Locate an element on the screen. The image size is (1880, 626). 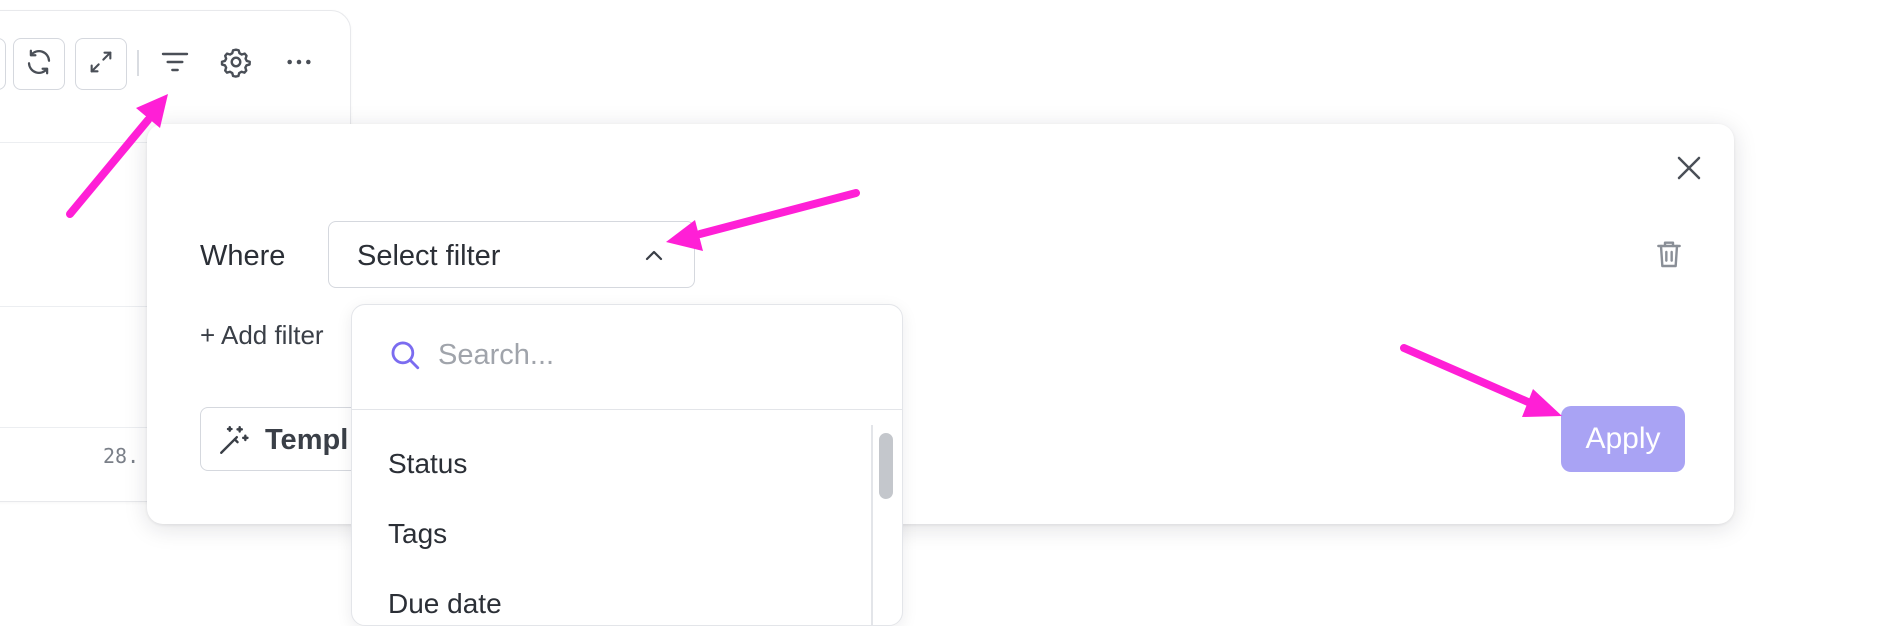
search-icon is located at coordinates (405, 357).